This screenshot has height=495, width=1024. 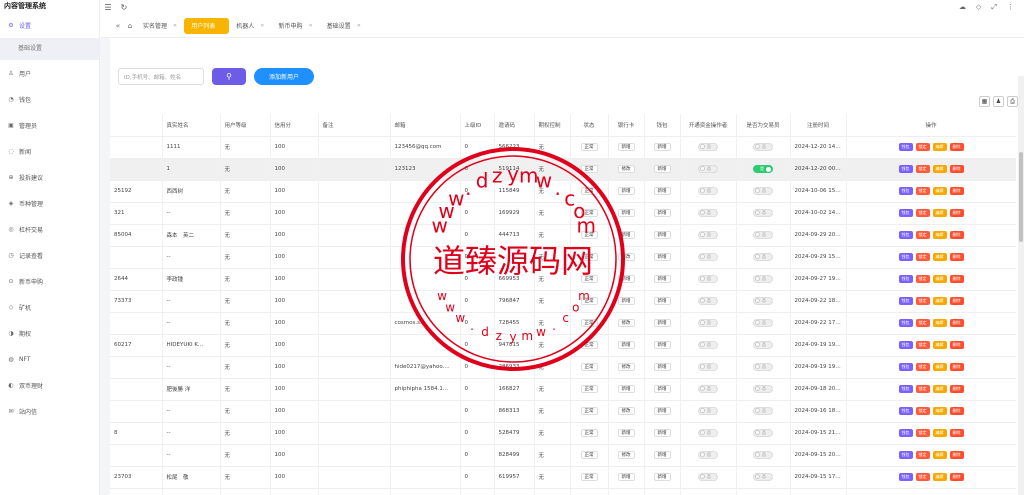 What do you see at coordinates (49, 281) in the screenshot?
I see `sidebar-item-9: ⊙ 新币申购` at bounding box center [49, 281].